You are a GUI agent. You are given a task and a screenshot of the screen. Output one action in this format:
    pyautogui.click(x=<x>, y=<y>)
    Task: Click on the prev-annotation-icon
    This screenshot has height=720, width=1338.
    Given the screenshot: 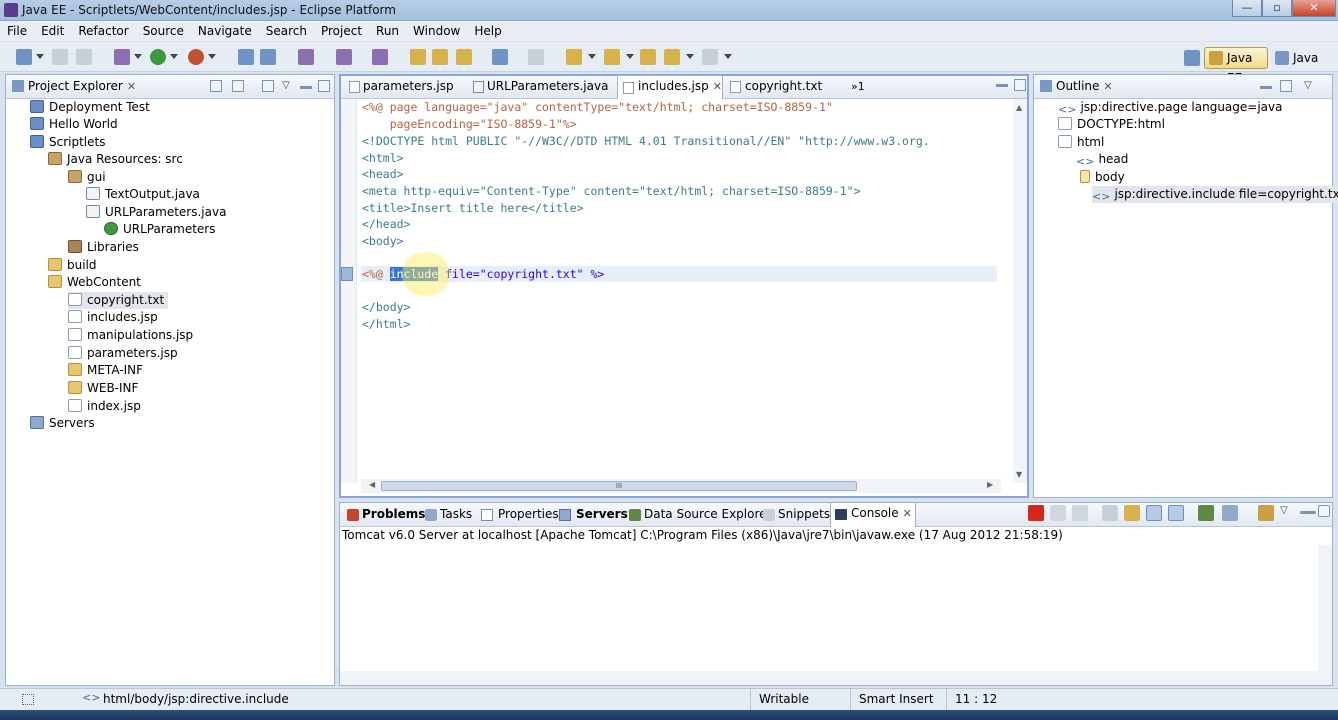 What is the action you would take?
    pyautogui.click(x=612, y=57)
    